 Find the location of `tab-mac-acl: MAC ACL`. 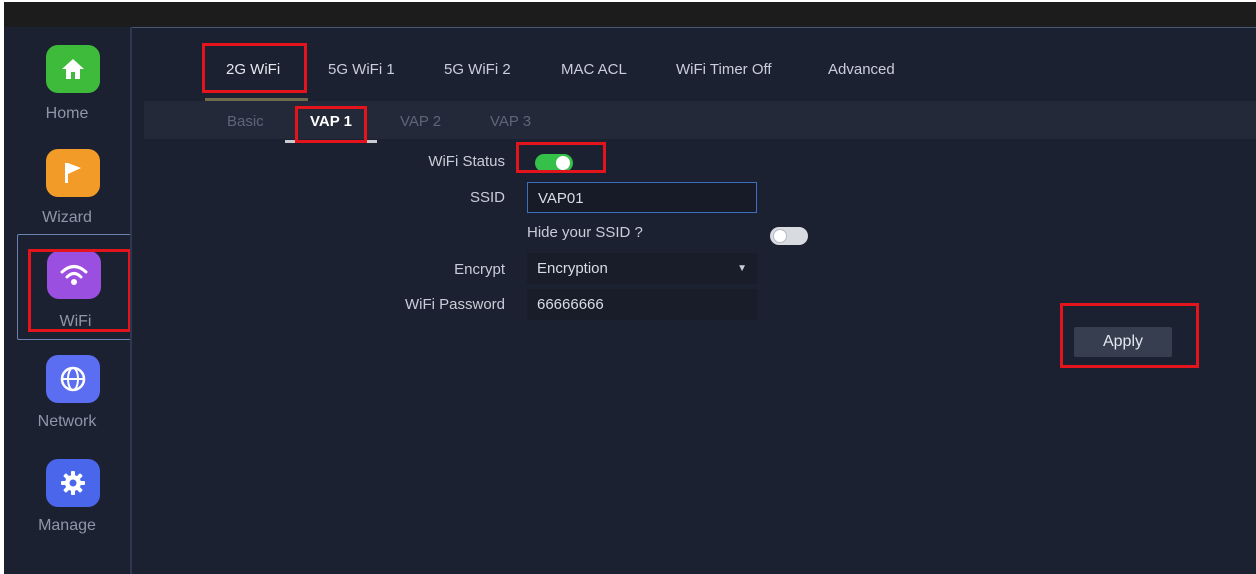

tab-mac-acl: MAC ACL is located at coordinates (594, 69).